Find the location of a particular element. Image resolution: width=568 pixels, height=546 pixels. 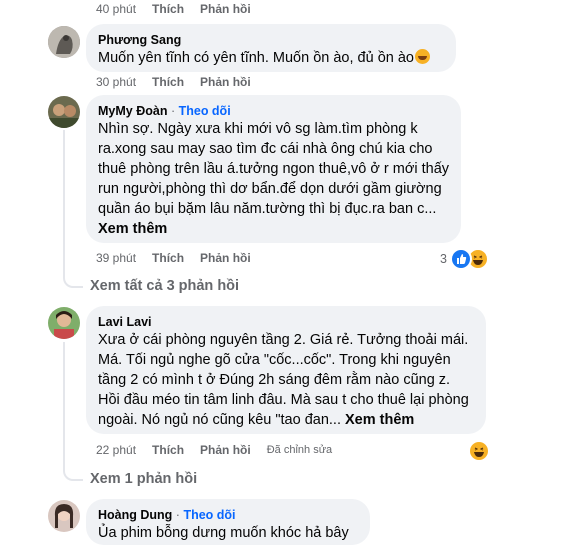

reaction-summary: 3 is located at coordinates (464, 259).